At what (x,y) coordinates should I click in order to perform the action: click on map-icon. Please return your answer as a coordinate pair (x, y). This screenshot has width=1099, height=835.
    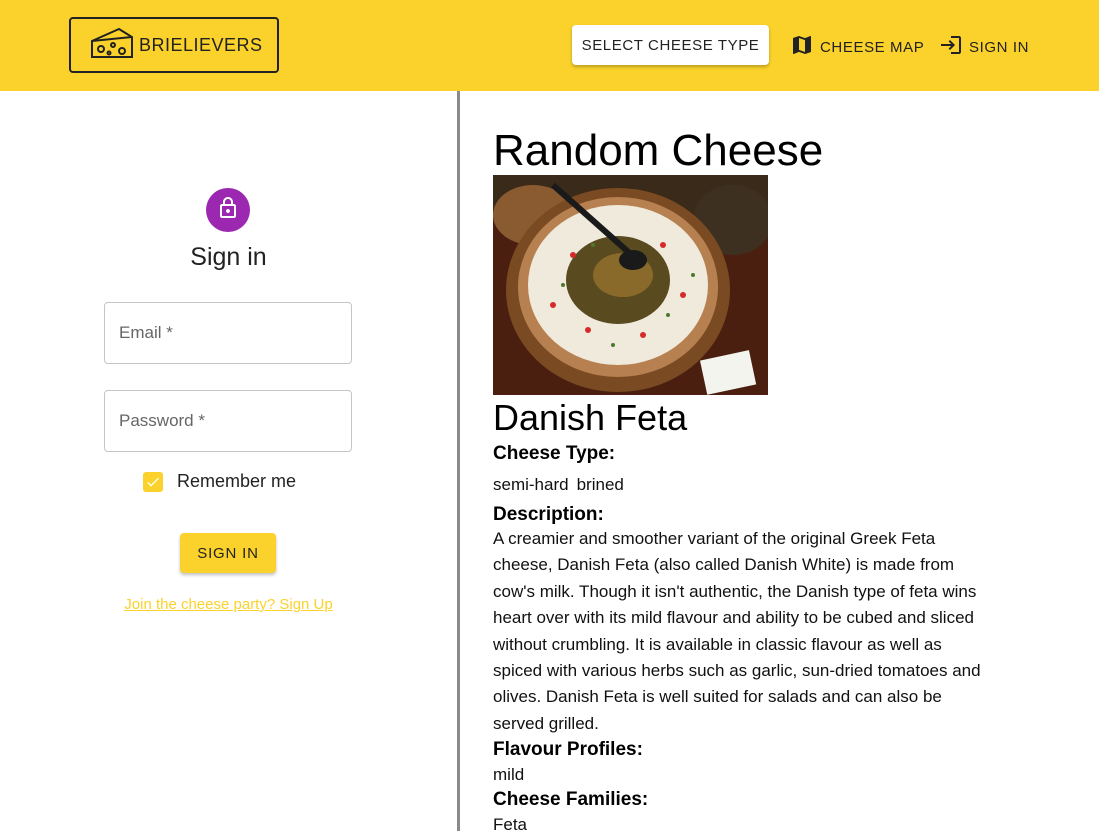
    Looking at the image, I should click on (805, 47).